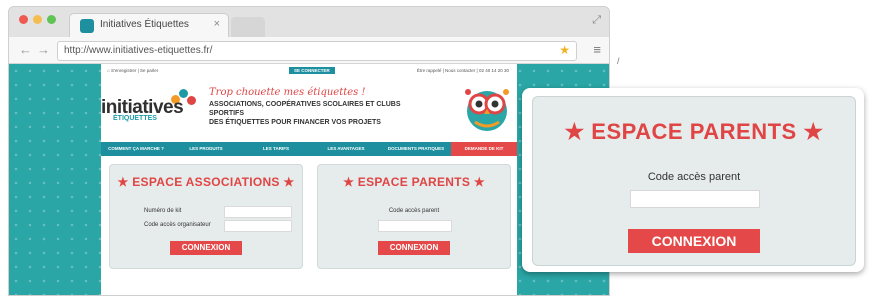  What do you see at coordinates (138, 50) in the screenshot?
I see `url-text: http://www.initiatives-etiquettes.fr/` at bounding box center [138, 50].